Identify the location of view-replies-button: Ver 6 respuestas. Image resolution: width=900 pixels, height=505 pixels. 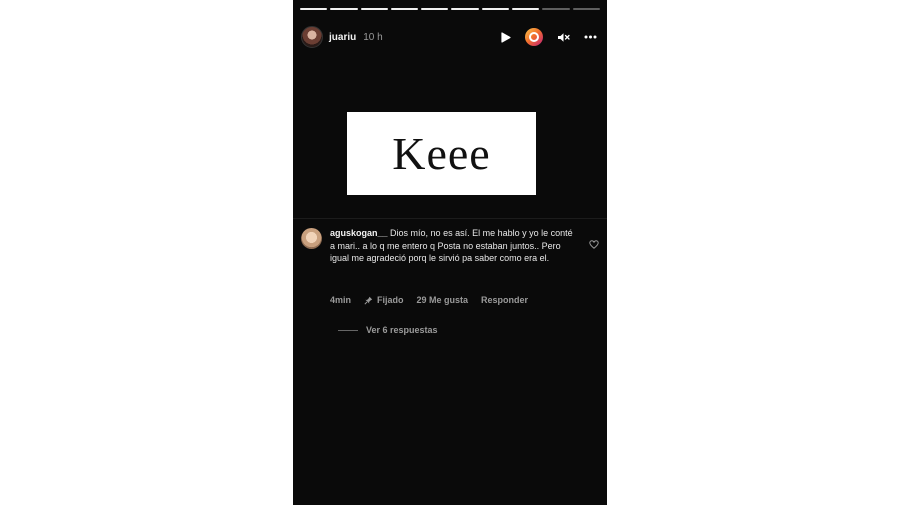
(388, 330).